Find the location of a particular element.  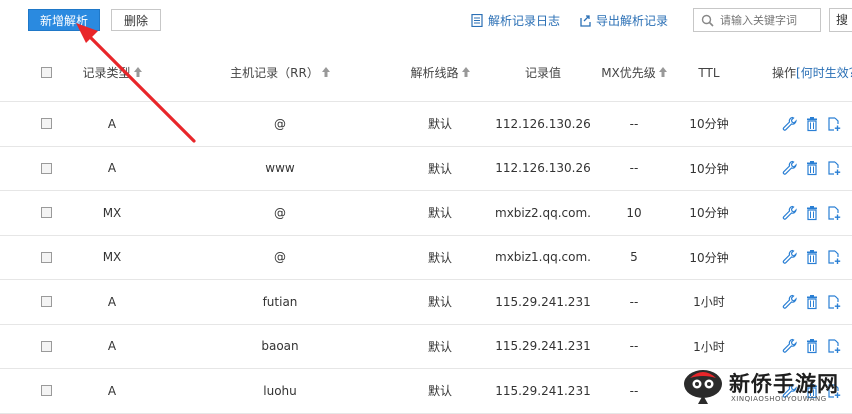

header-resolve-line: 解析线路 is located at coordinates (440, 72).